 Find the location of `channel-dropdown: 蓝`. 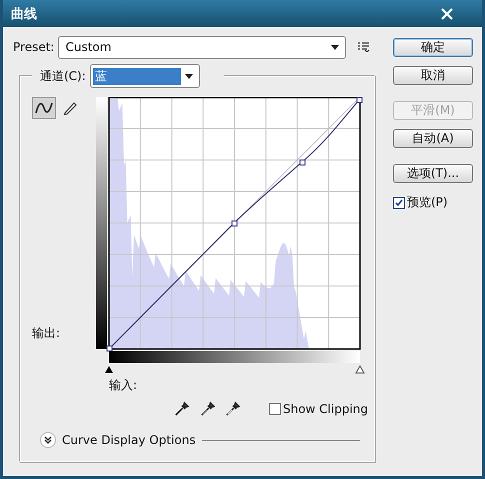

channel-dropdown: 蓝 is located at coordinates (145, 76).